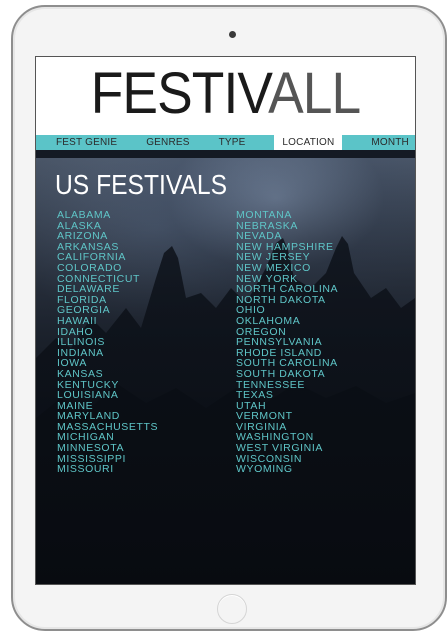 This screenshot has height=635, width=448. I want to click on state-link-kansas: KANSAS, so click(107, 374).